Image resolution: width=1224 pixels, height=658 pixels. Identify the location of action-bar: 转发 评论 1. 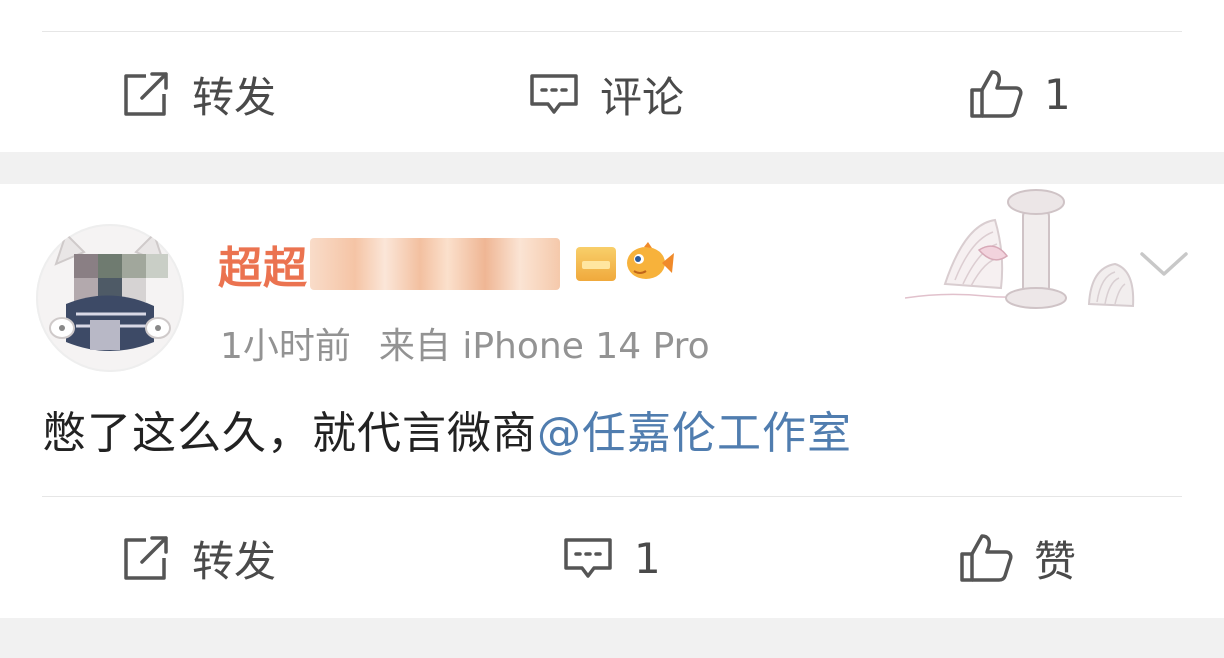
(612, 94).